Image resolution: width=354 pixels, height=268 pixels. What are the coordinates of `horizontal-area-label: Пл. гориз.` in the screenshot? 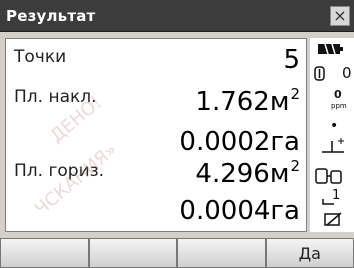 It's located at (59, 171).